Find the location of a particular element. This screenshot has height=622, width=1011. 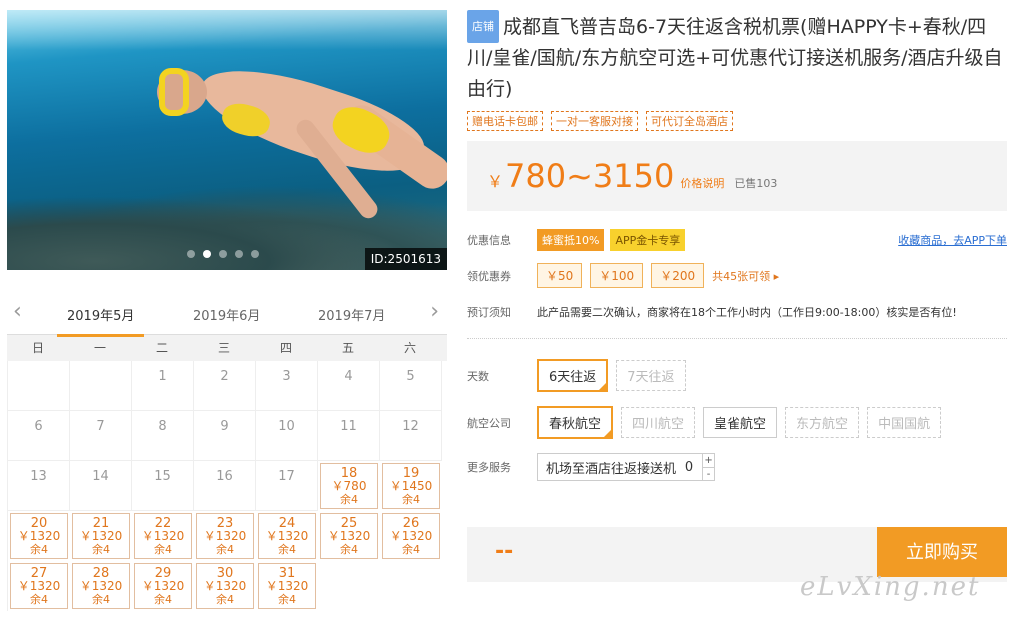

airline-option-sichuan: 四川航空 is located at coordinates (658, 422).